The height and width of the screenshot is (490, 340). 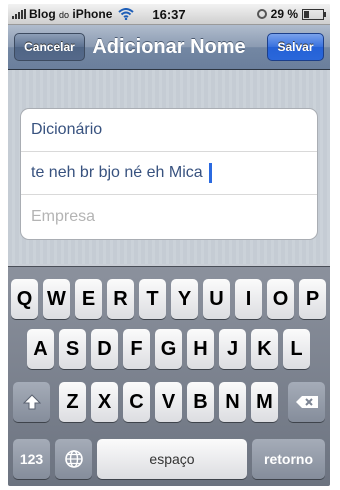 I want to click on numbers-key: 123, so click(x=31, y=459).